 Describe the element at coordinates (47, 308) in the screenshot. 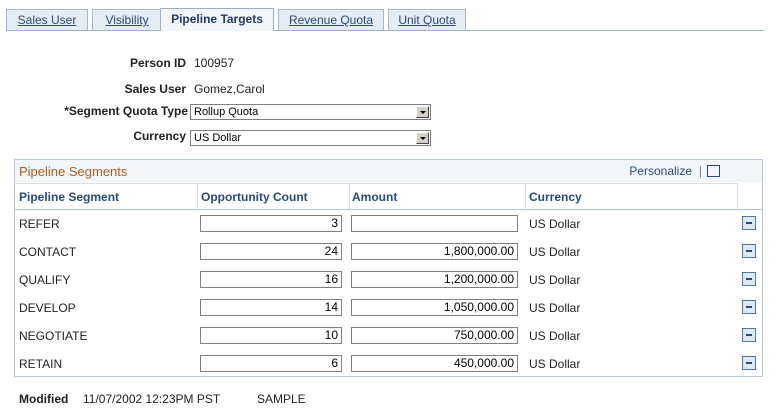

I see `segment-cell: DEVELOP` at that location.